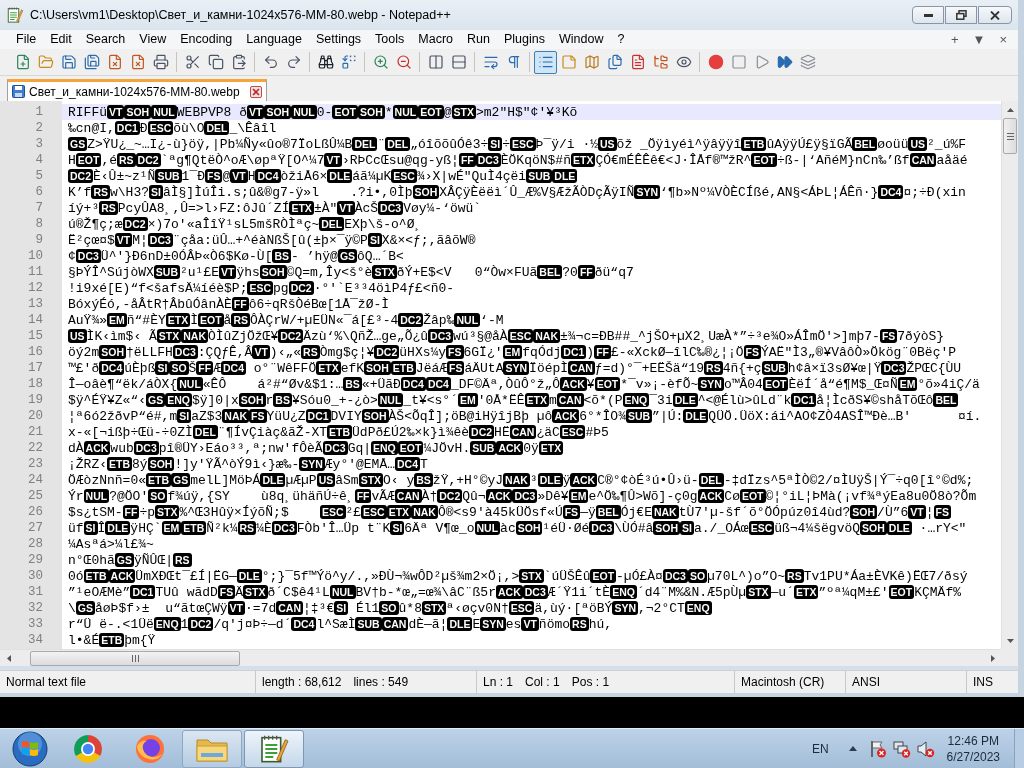  Describe the element at coordinates (390, 39) in the screenshot. I see `menu-item: Tools` at that location.